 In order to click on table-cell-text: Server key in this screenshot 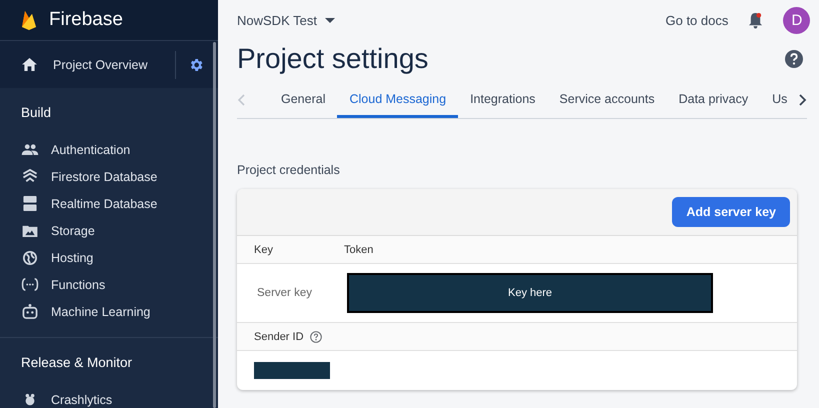, I will do `click(285, 293)`.